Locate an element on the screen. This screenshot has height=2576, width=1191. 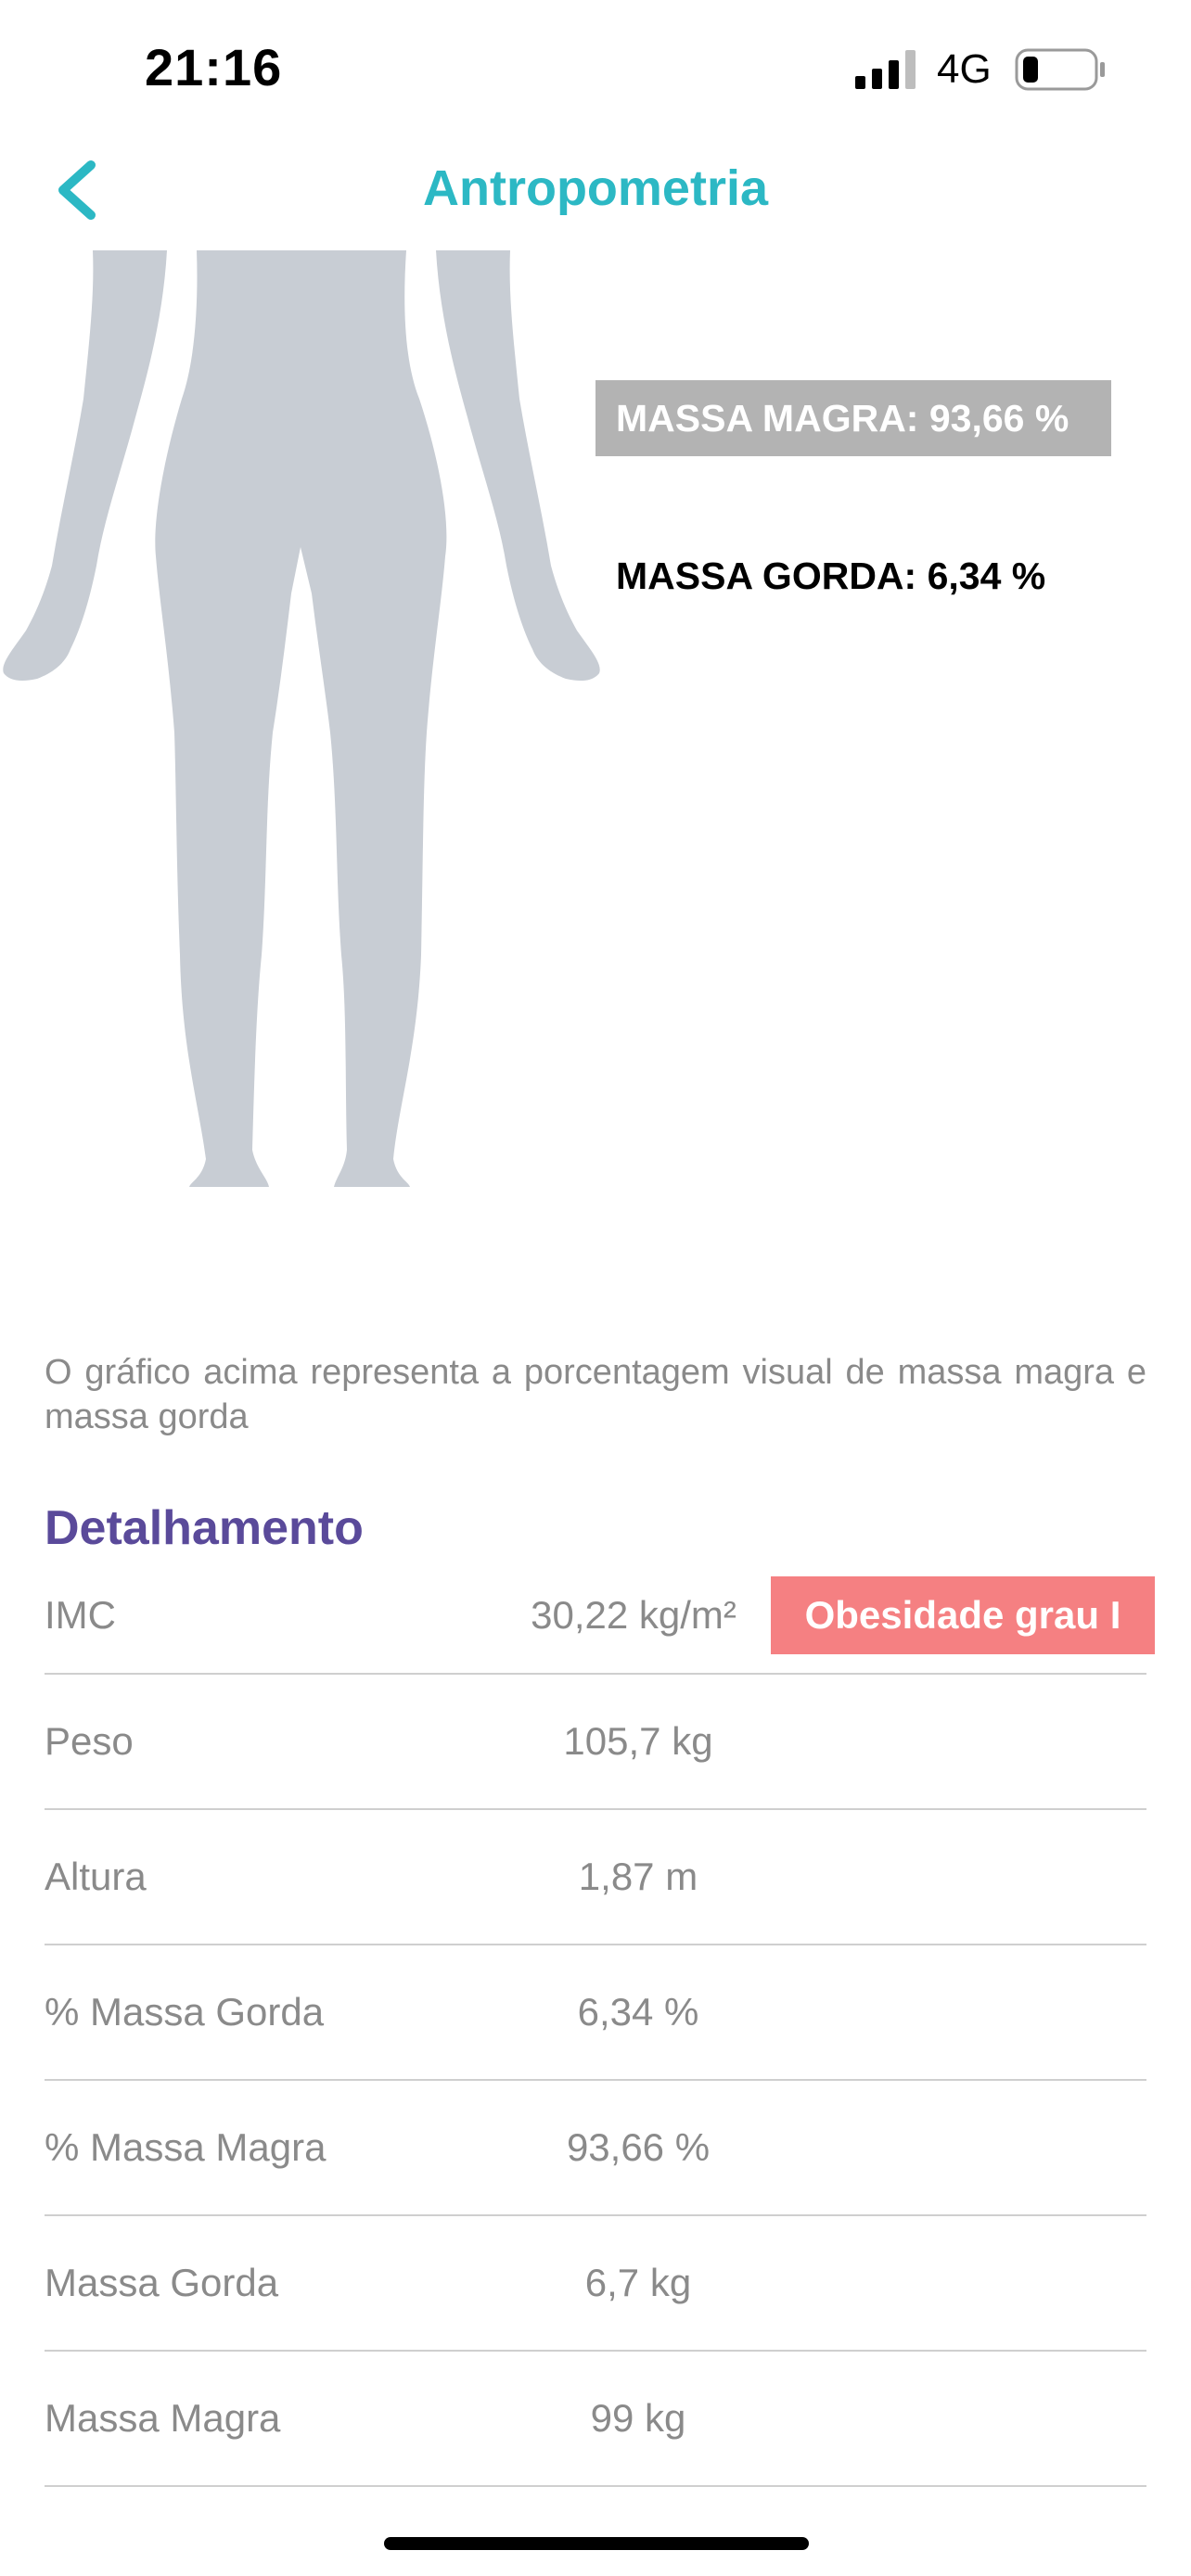
home-indicator is located at coordinates (597, 2543).